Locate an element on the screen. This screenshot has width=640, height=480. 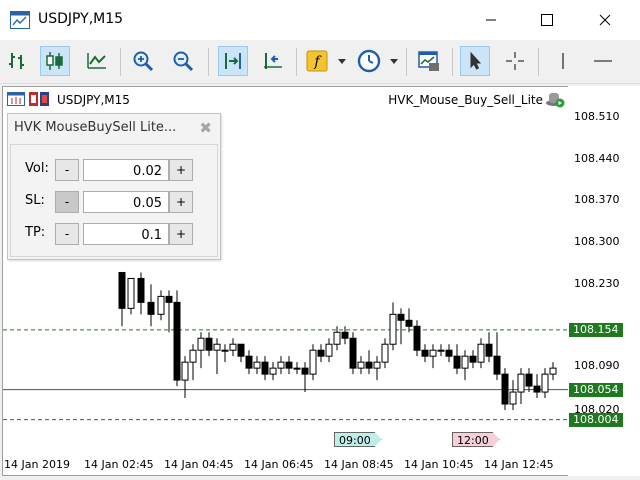
flags-icon is located at coordinates (39, 99).